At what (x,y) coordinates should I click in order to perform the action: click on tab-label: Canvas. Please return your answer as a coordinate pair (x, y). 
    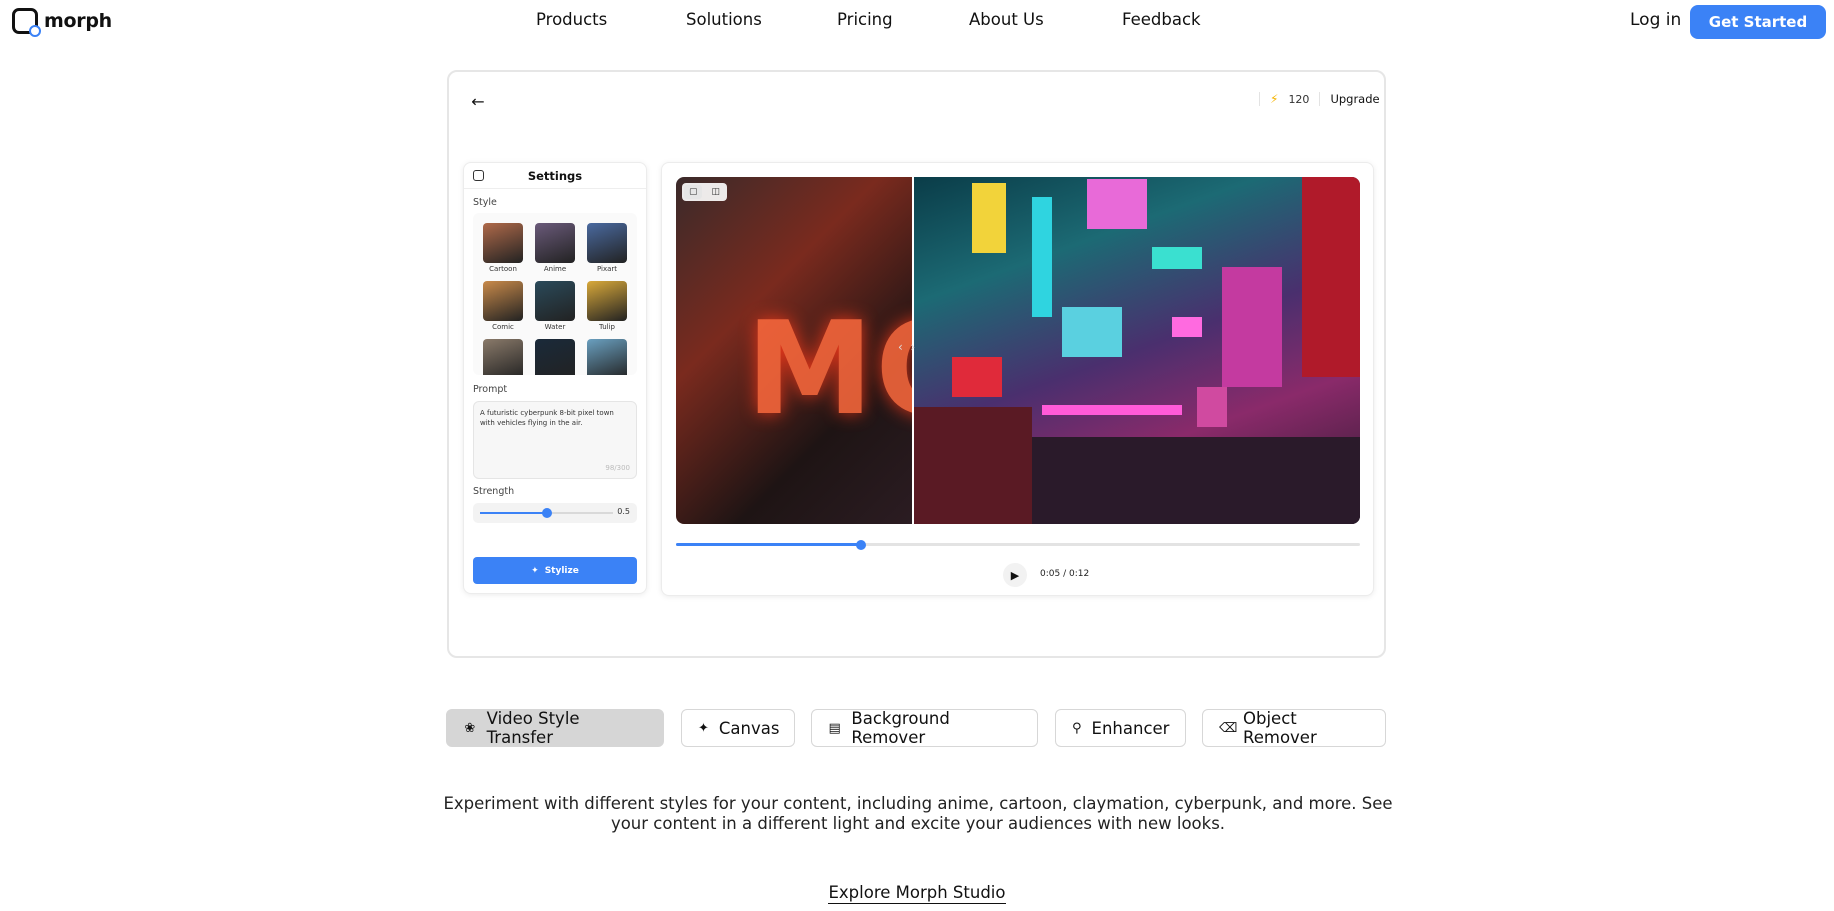
    Looking at the image, I should click on (749, 728).